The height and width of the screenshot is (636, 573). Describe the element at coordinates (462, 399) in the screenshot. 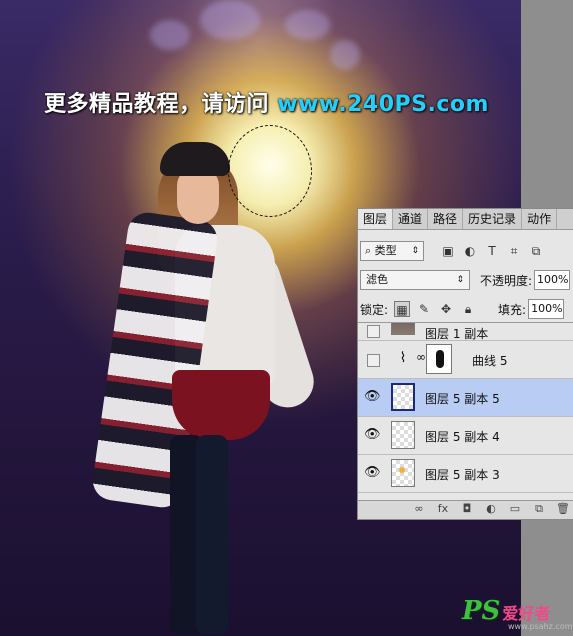

I see `layer-name: 图层 5 副本 5` at that location.